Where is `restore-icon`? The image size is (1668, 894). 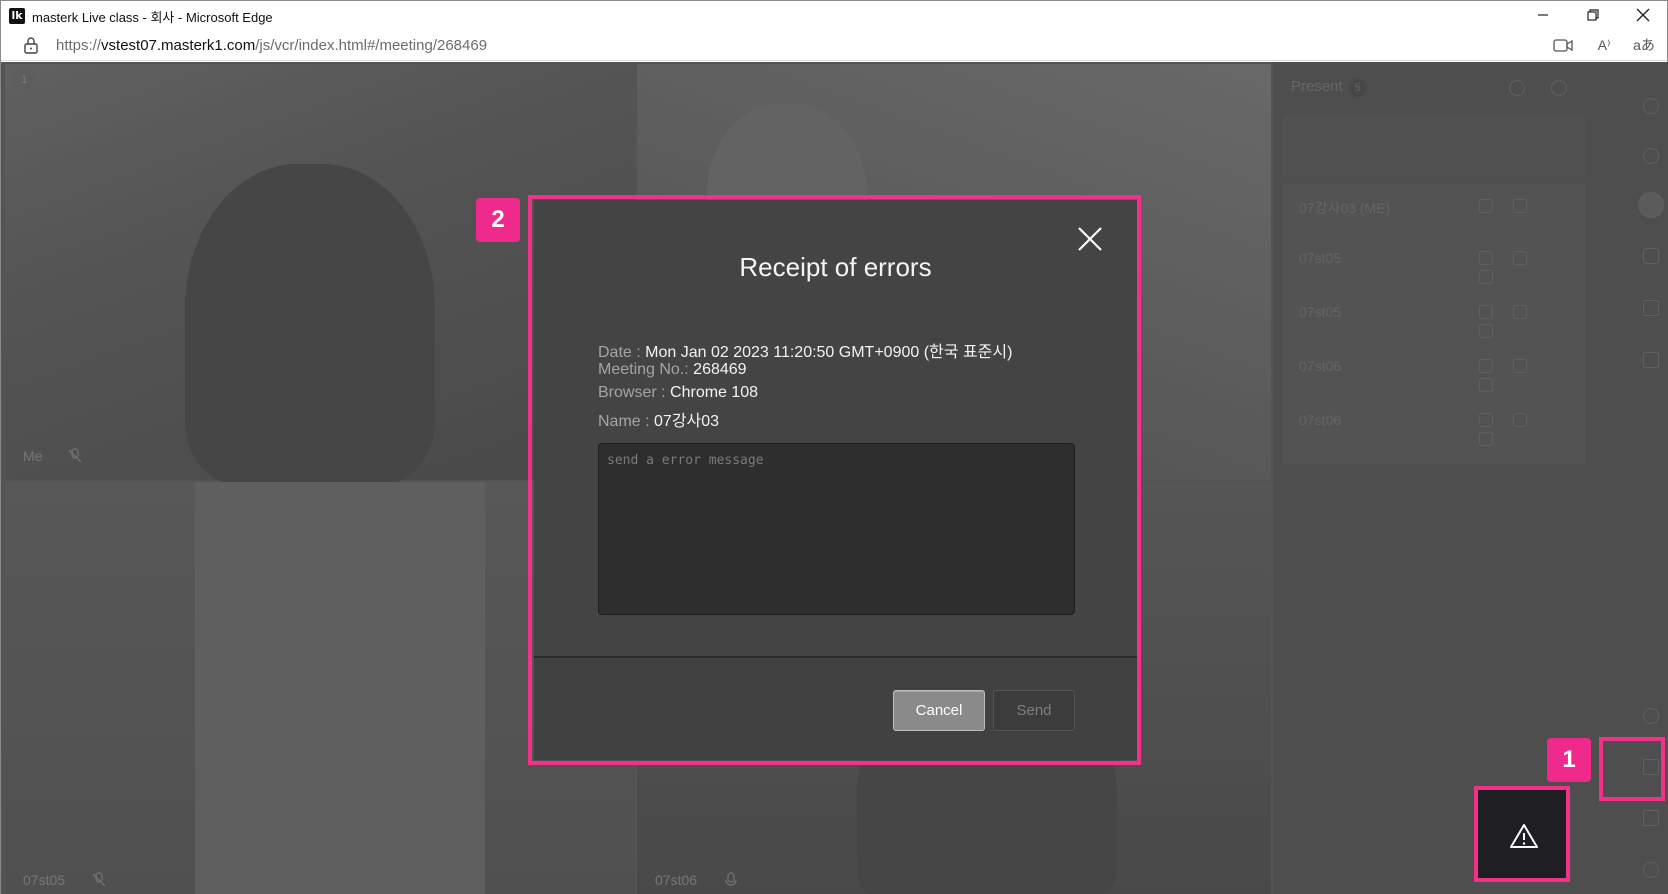
restore-icon is located at coordinates (1593, 15).